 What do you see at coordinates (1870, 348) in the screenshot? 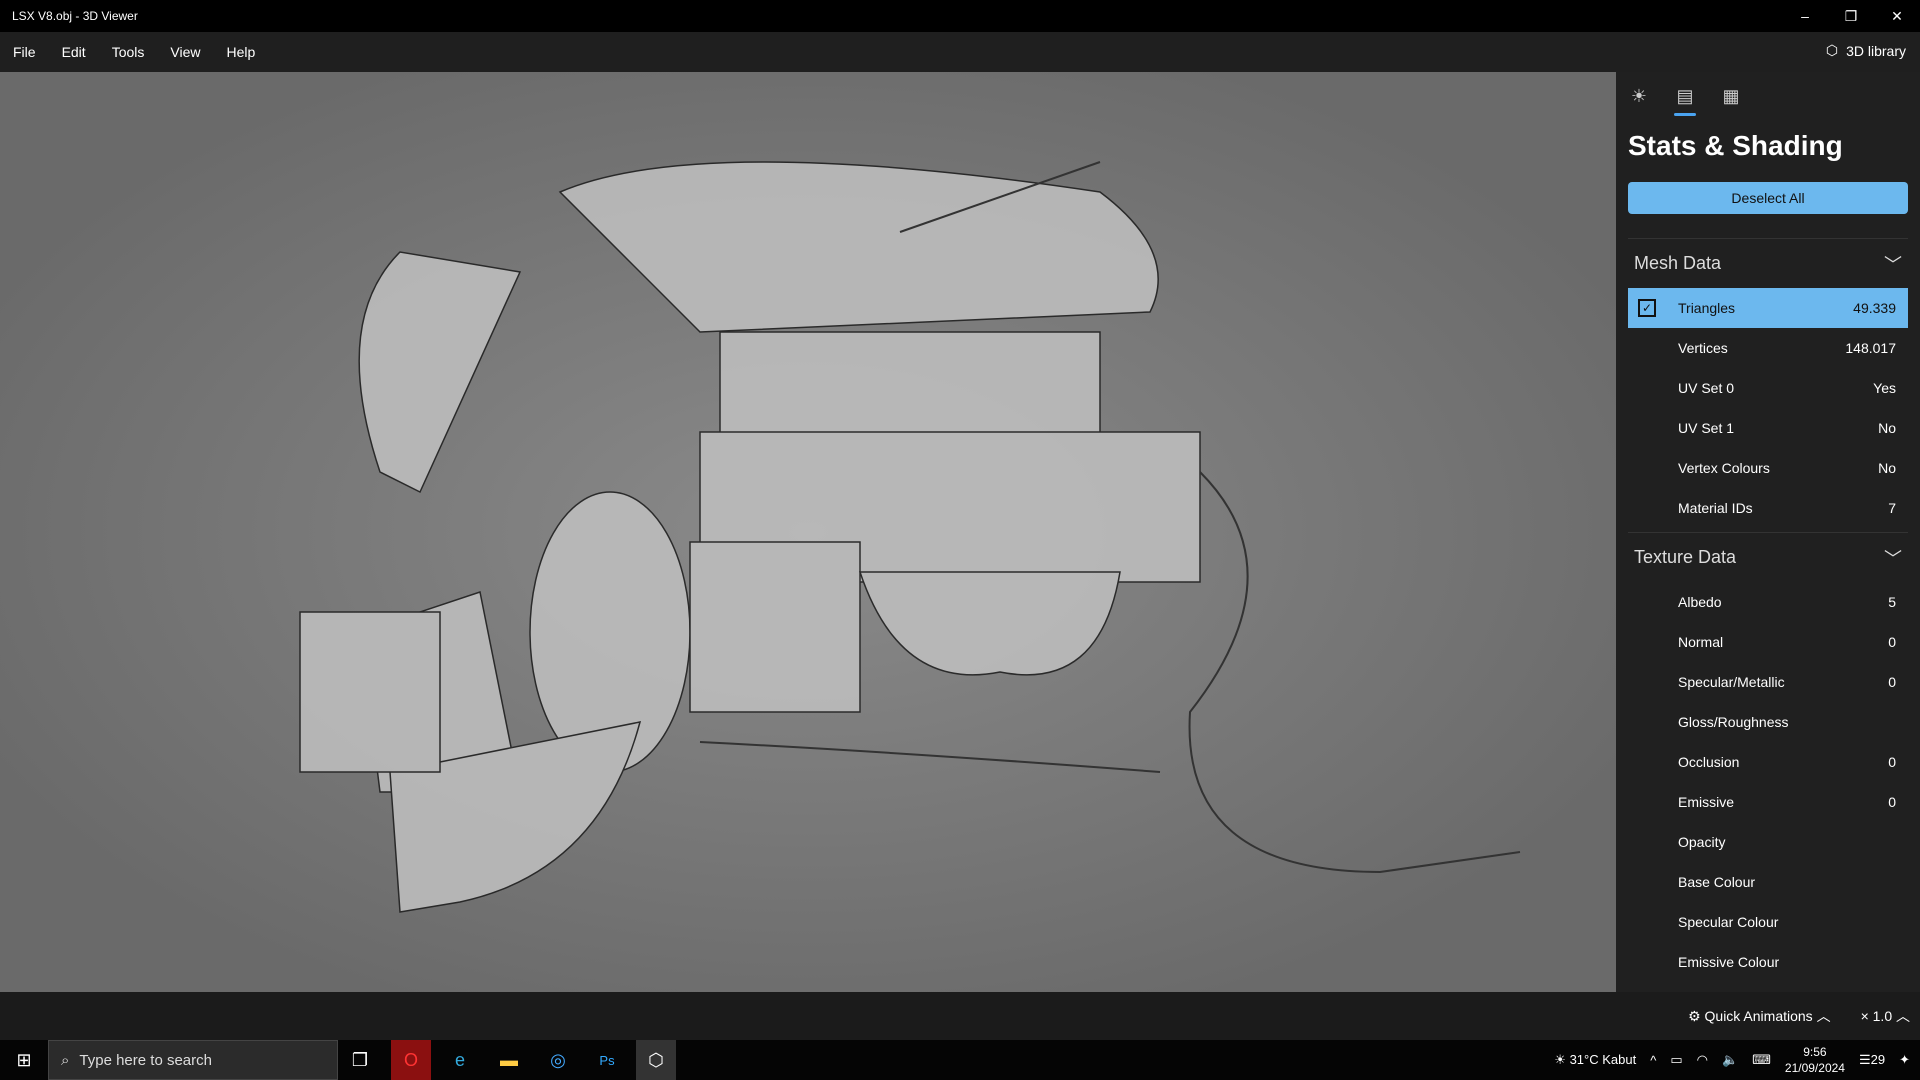
I see `stat-value: 148.017` at bounding box center [1870, 348].